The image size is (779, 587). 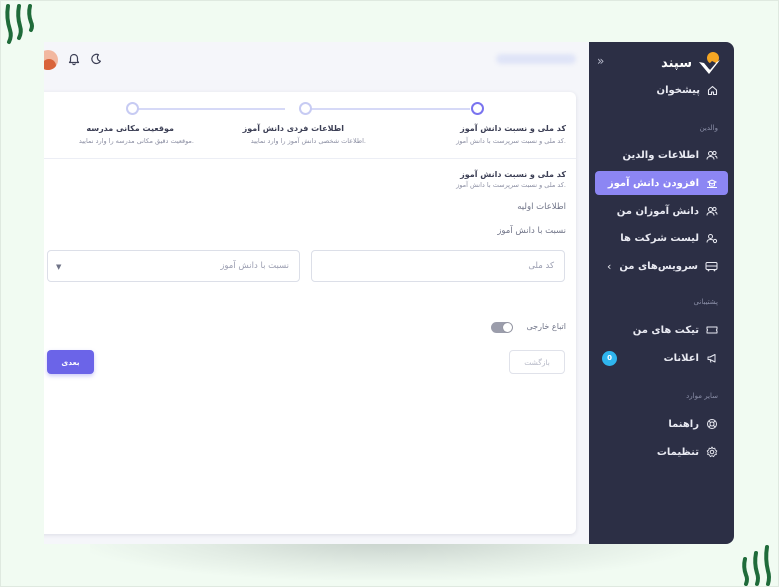 I want to click on sidebar-item-companies: لیست شرکت ها, so click(x=661, y=238).